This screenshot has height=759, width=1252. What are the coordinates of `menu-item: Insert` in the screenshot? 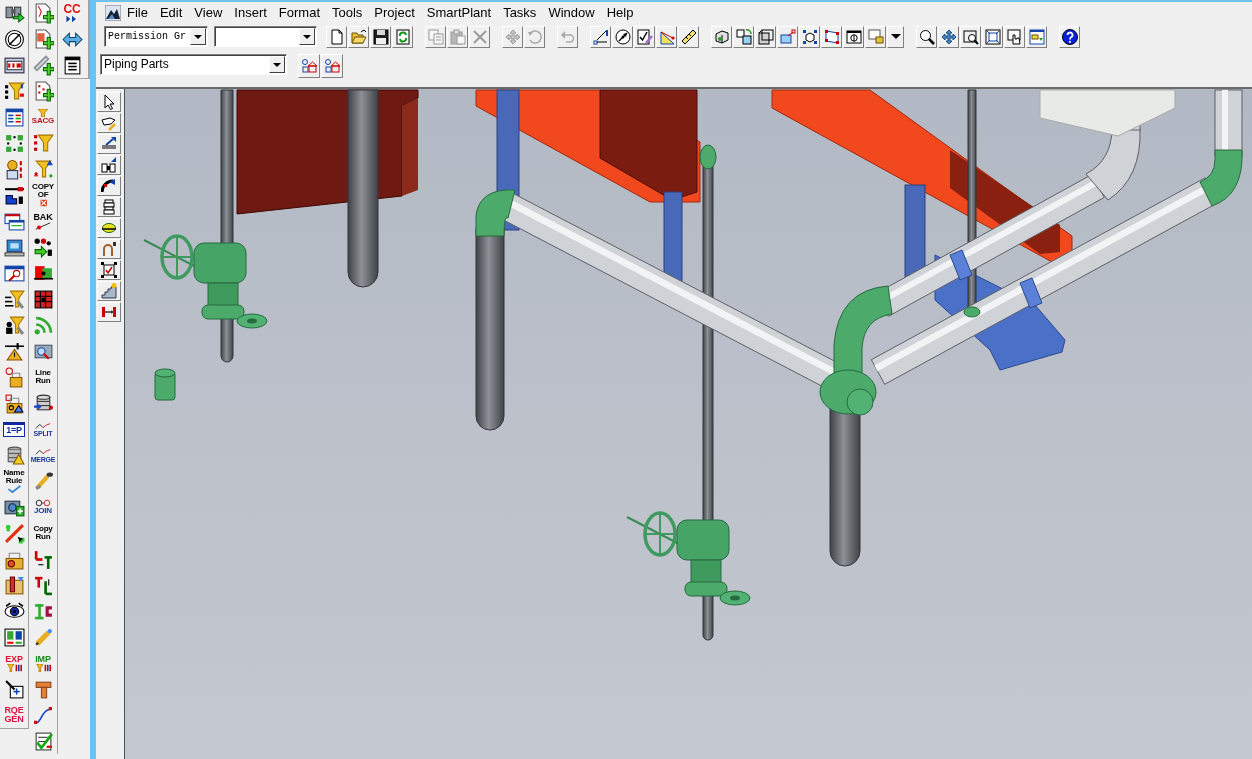 It's located at (250, 12).